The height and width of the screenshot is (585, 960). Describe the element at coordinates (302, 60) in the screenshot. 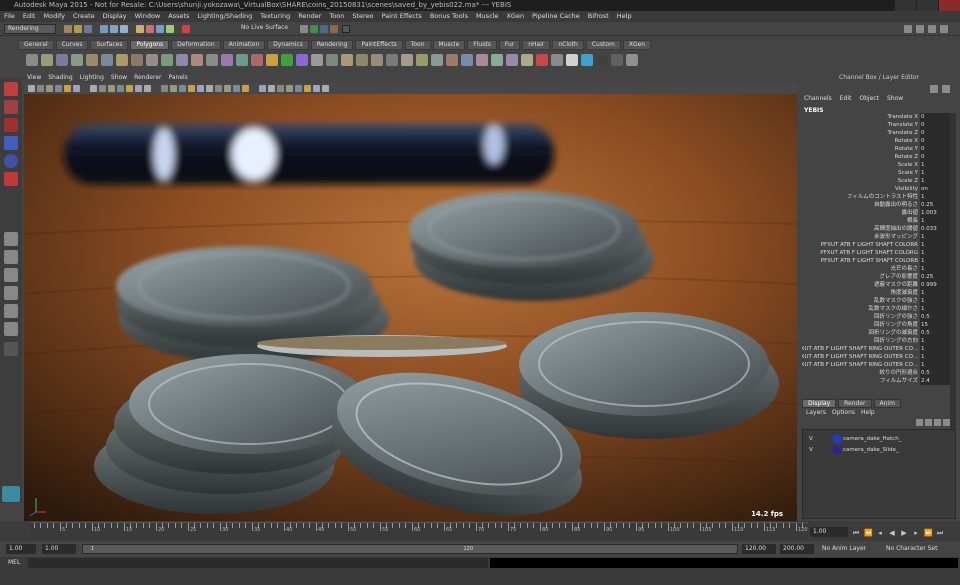

I see `average-vertices-icon` at that location.